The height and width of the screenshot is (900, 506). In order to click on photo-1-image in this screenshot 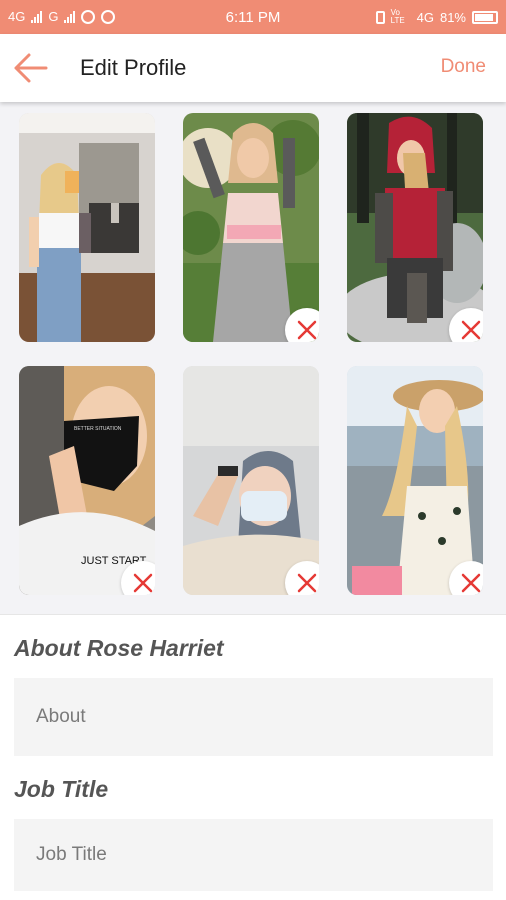, I will do `click(87, 227)`.